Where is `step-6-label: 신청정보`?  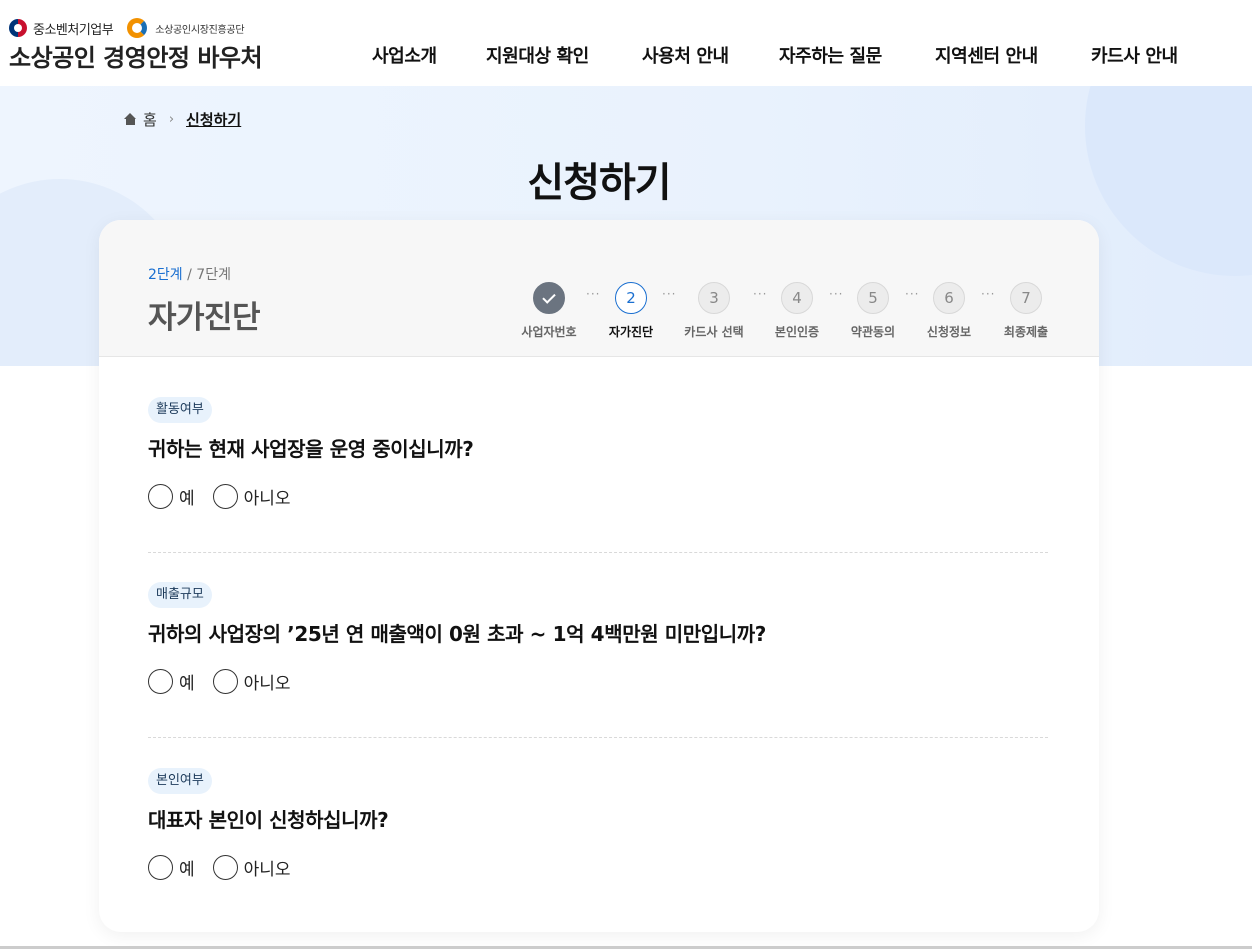
step-6-label: 신청정보 is located at coordinates (949, 332).